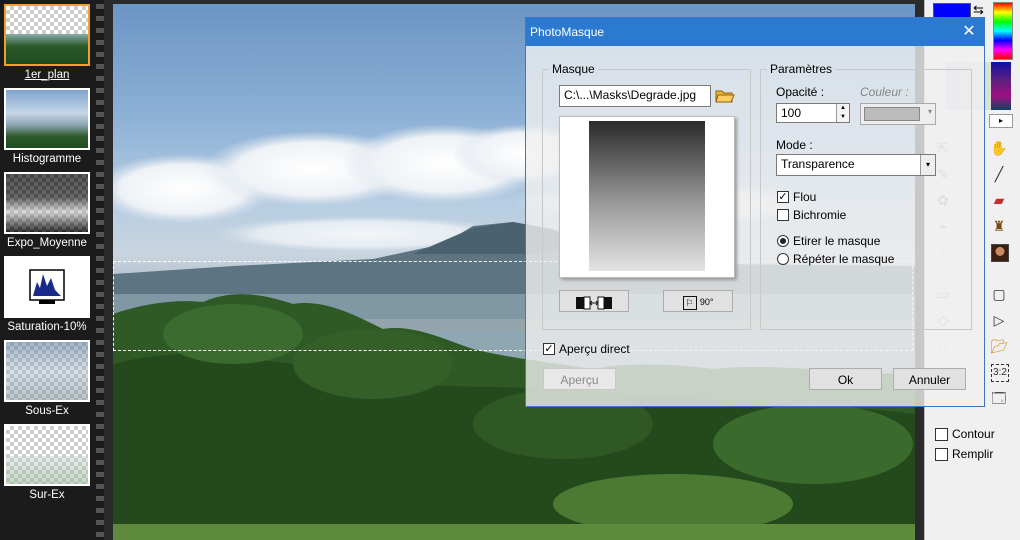  Describe the element at coordinates (801, 69) in the screenshot. I see `parametres-legend: Paramètres` at that location.